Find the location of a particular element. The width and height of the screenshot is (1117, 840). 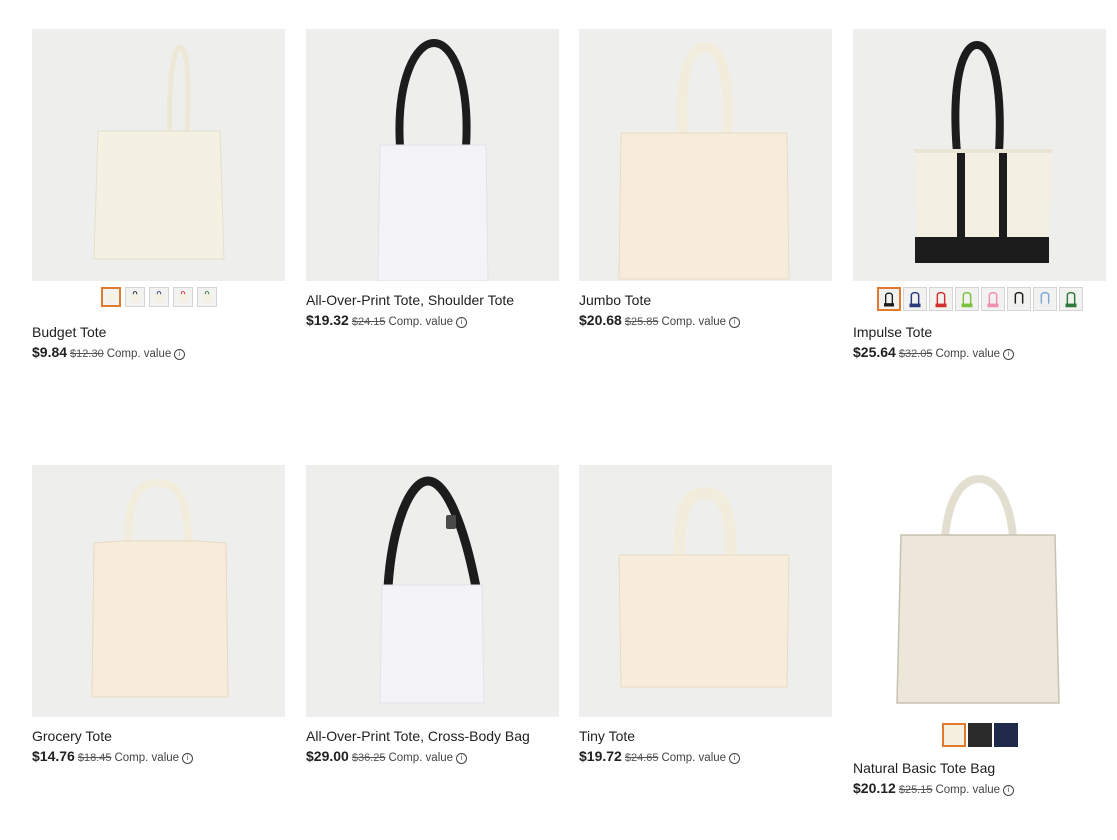

original-price: $24.65 is located at coordinates (641, 758).